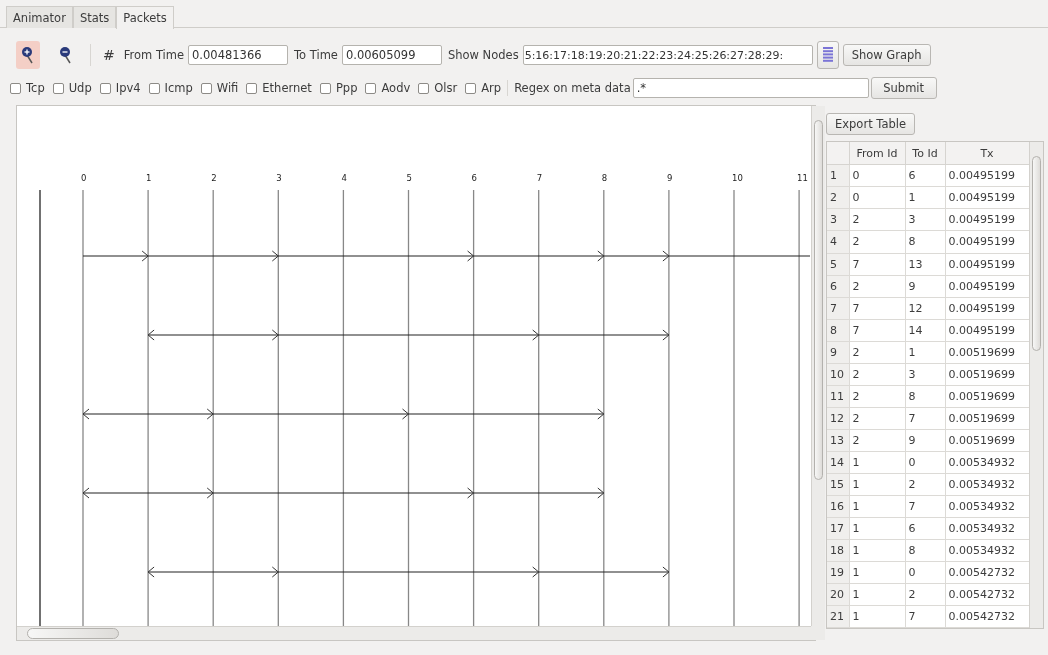 This screenshot has height=655, width=1048. What do you see at coordinates (838, 330) in the screenshot?
I see `row-number: 8` at bounding box center [838, 330].